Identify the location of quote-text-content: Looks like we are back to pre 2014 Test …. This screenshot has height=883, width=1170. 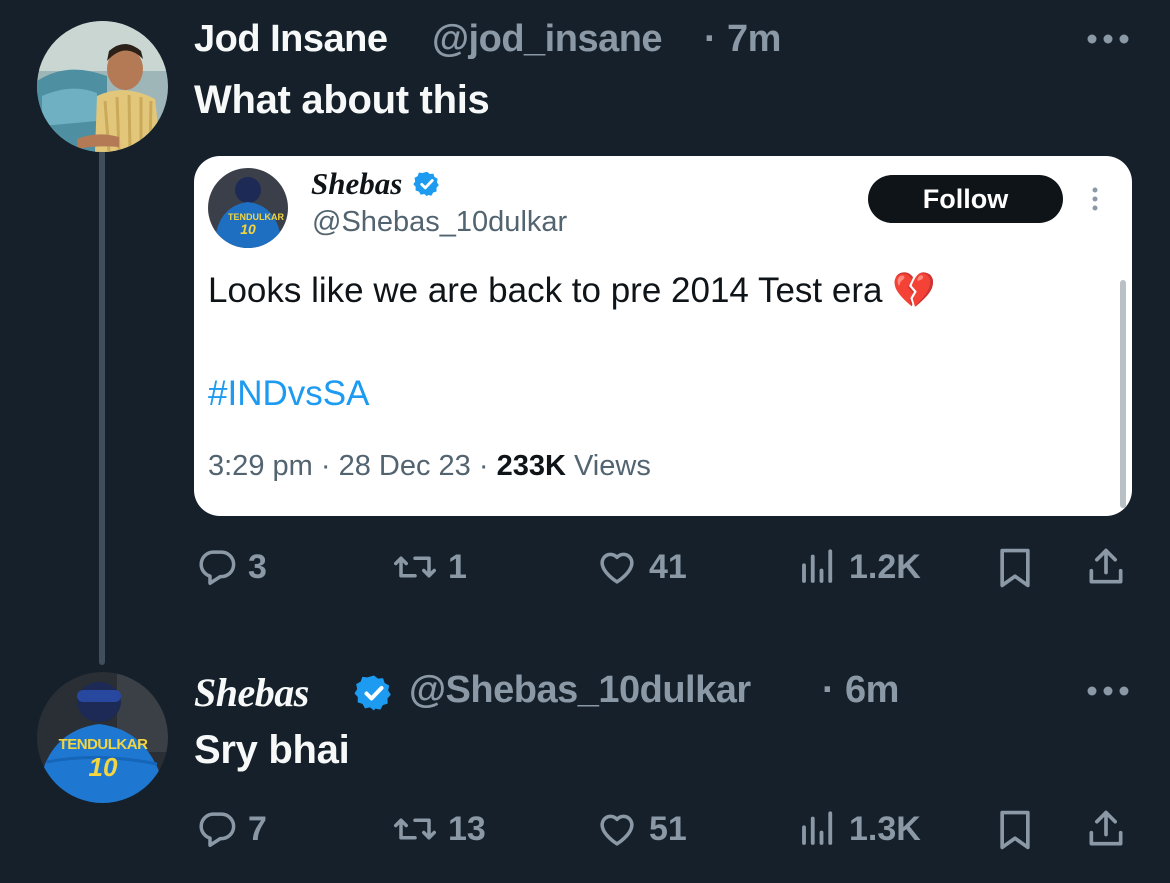
(545, 290).